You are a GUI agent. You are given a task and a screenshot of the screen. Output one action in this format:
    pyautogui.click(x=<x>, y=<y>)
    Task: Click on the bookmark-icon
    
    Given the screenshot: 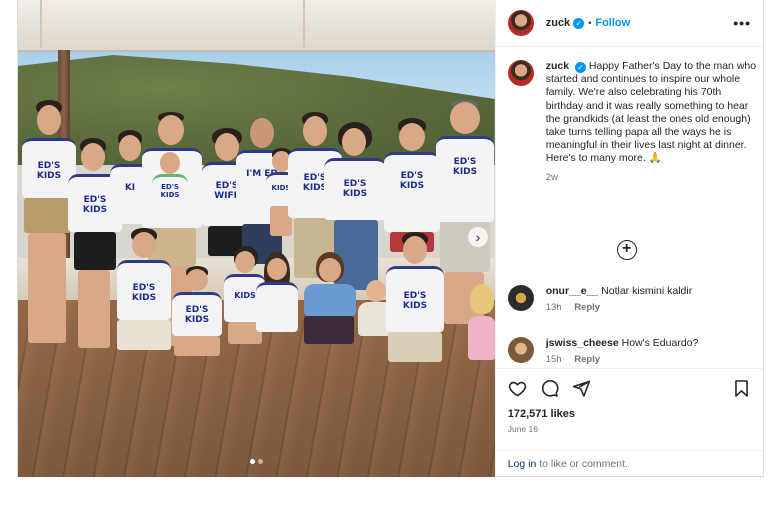 What is the action you would take?
    pyautogui.click(x=741, y=388)
    